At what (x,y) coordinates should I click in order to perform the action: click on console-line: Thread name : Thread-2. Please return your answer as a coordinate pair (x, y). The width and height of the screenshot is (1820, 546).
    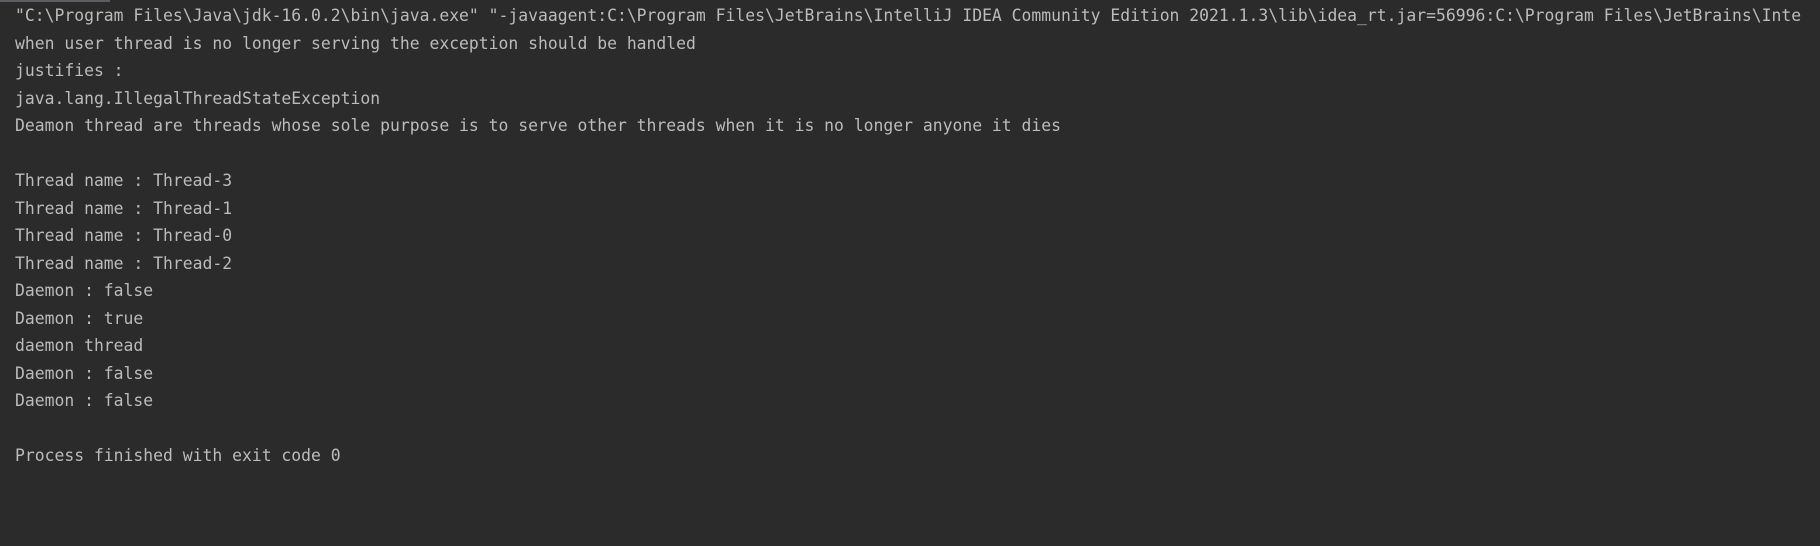
    Looking at the image, I should click on (124, 263).